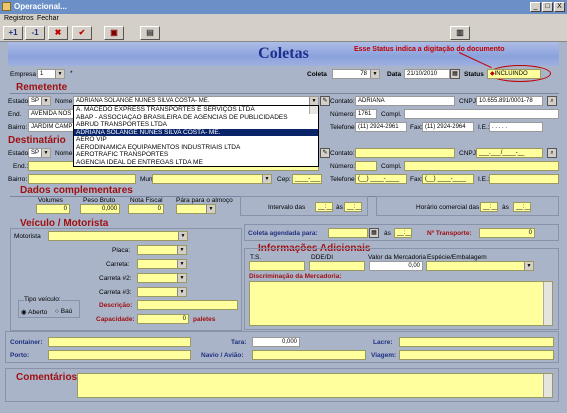 The image size is (567, 413). I want to click on dropdown-option: AEROTRAFIC TRANSPORTES, so click(196, 155).